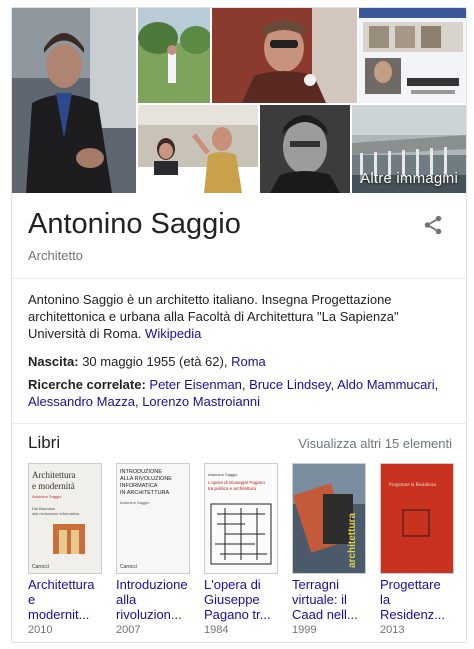 This screenshot has height=649, width=474. Describe the element at coordinates (248, 361) in the screenshot. I see `birth-place-link: Roma` at that location.